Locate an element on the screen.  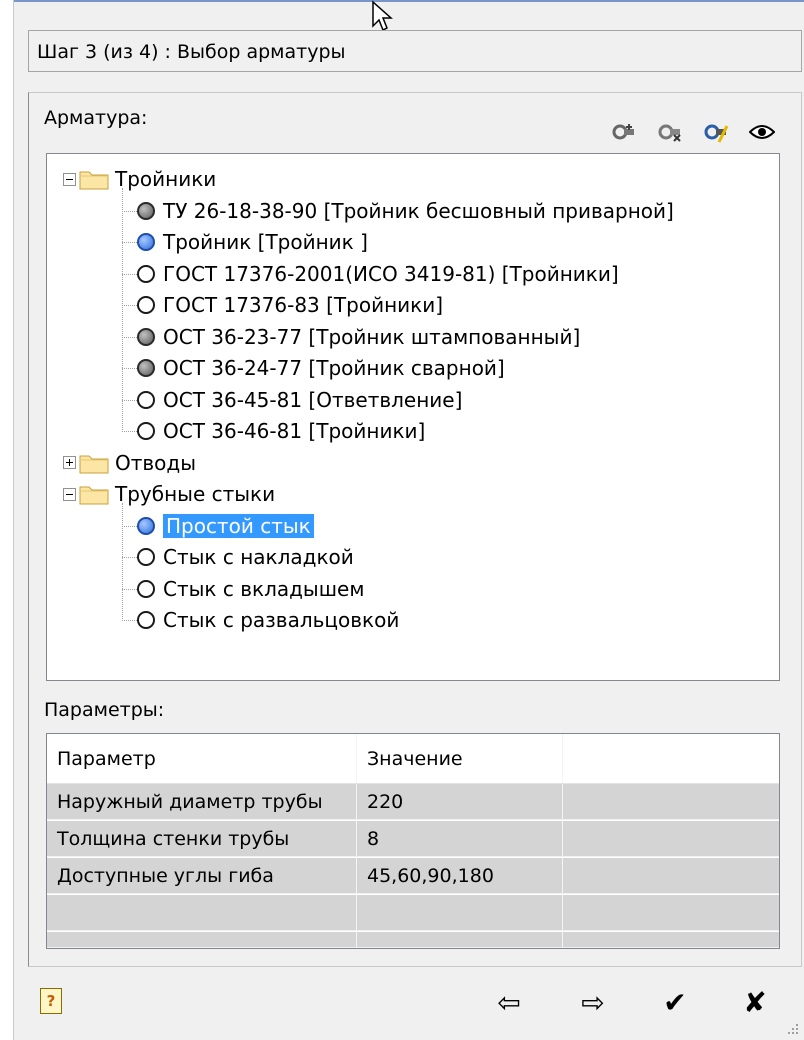
param-name: Толщина стенки трубы is located at coordinates (202, 838).